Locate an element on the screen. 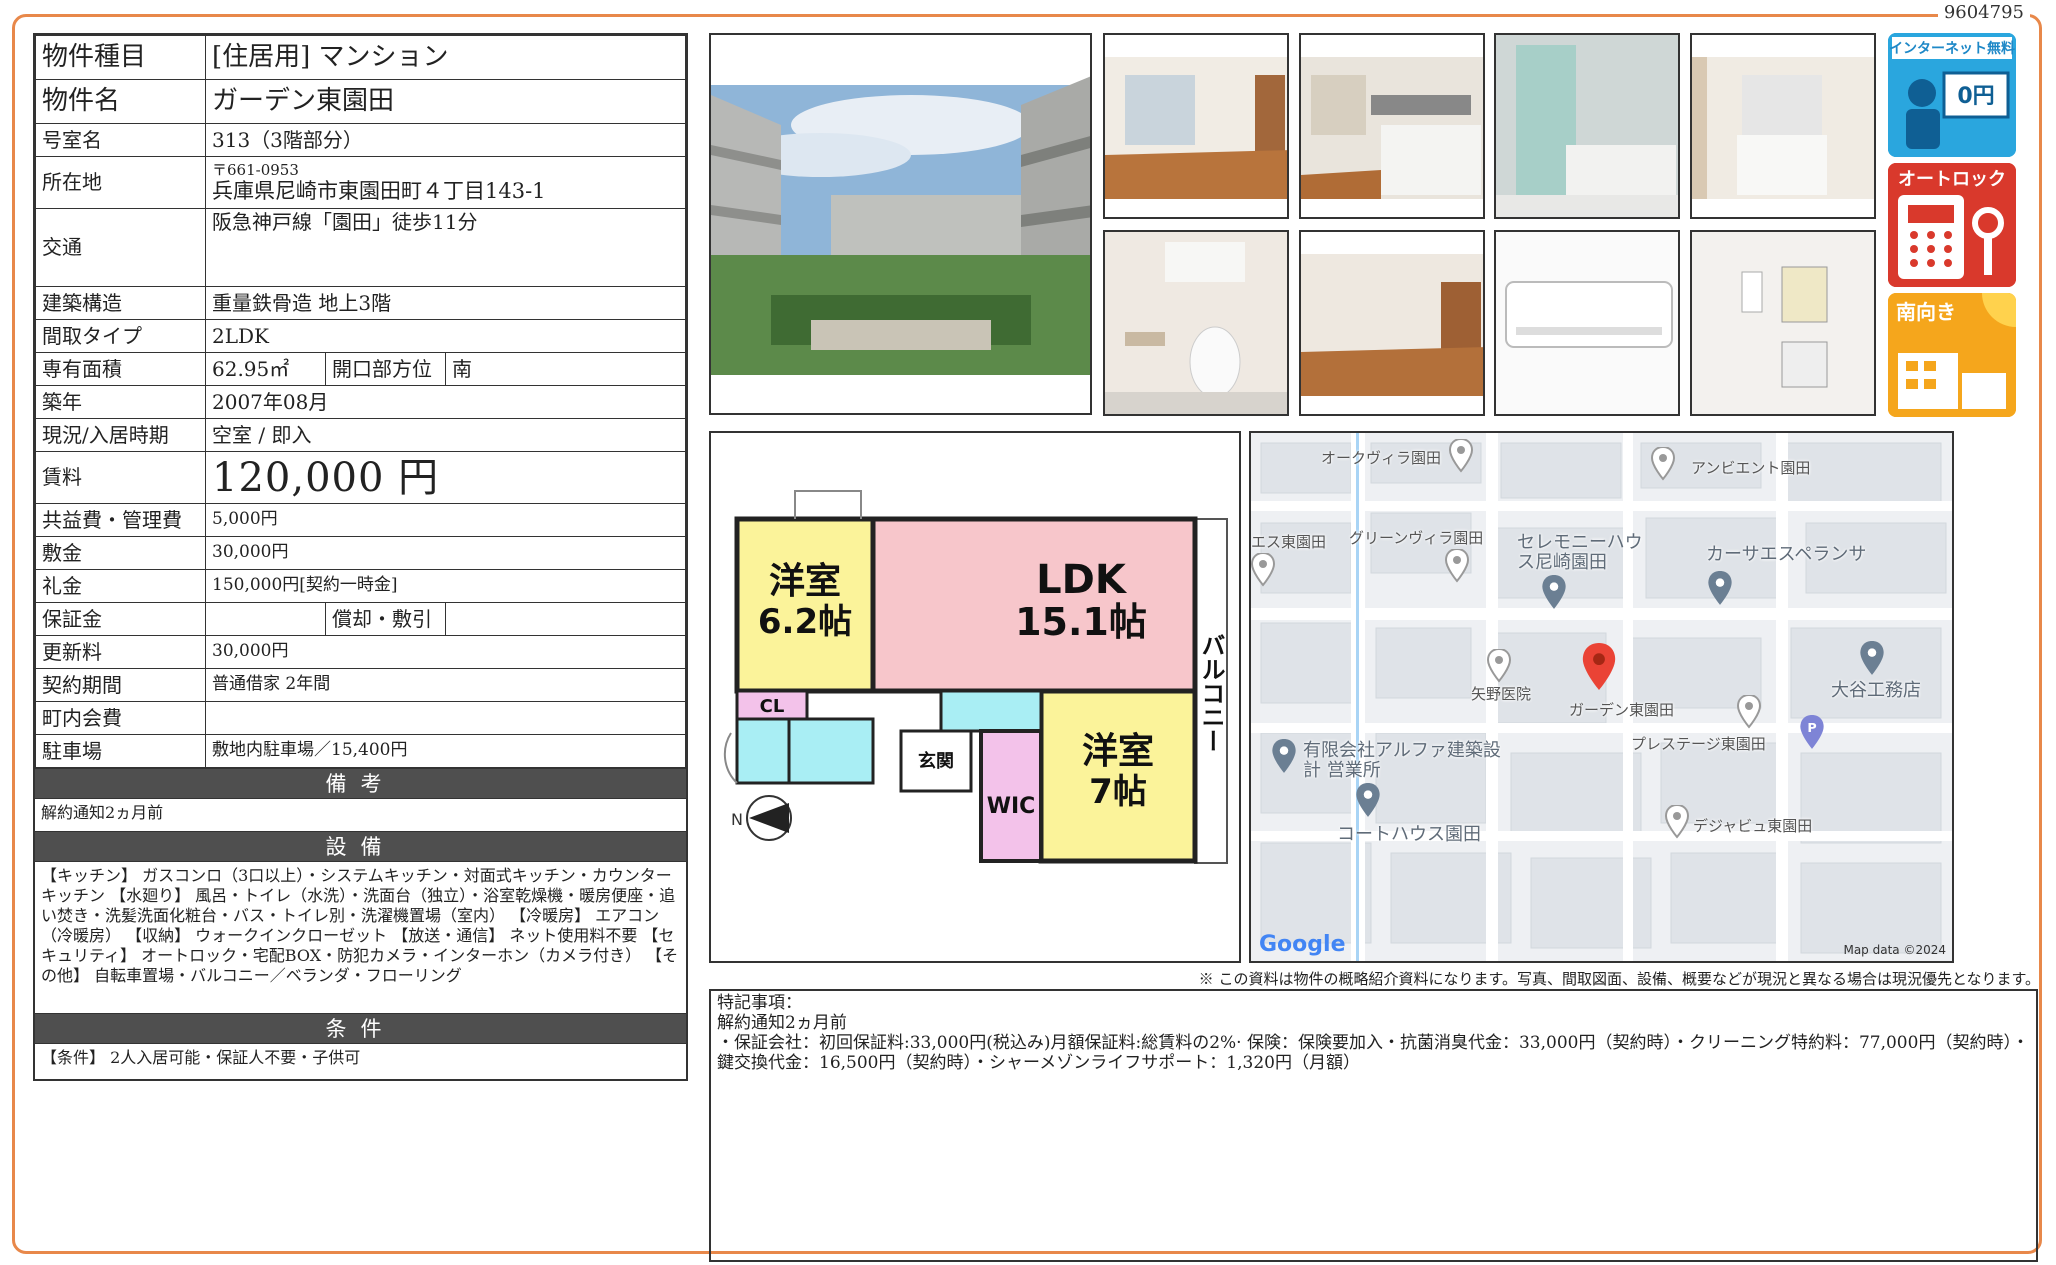 The width and height of the screenshot is (2056, 1265). layout-value: 2LDK is located at coordinates (445, 336).